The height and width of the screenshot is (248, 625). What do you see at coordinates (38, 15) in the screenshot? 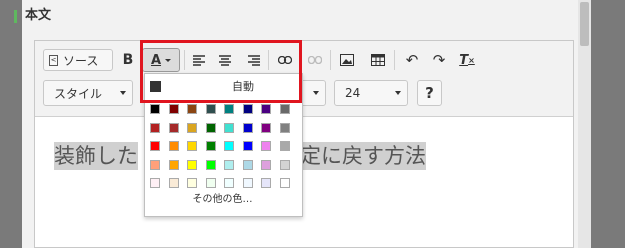
I see `section-title: 本文` at bounding box center [38, 15].